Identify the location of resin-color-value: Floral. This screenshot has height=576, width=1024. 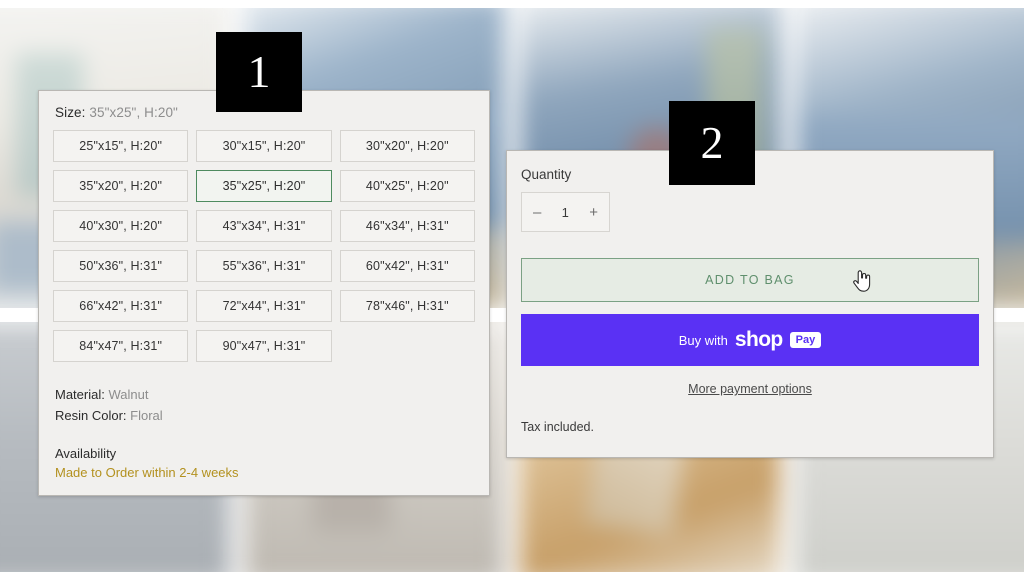
(146, 415).